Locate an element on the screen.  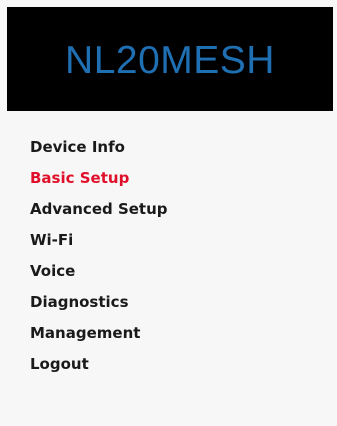
nav-item-diagnostics: Diagnostics is located at coordinates (99, 302).